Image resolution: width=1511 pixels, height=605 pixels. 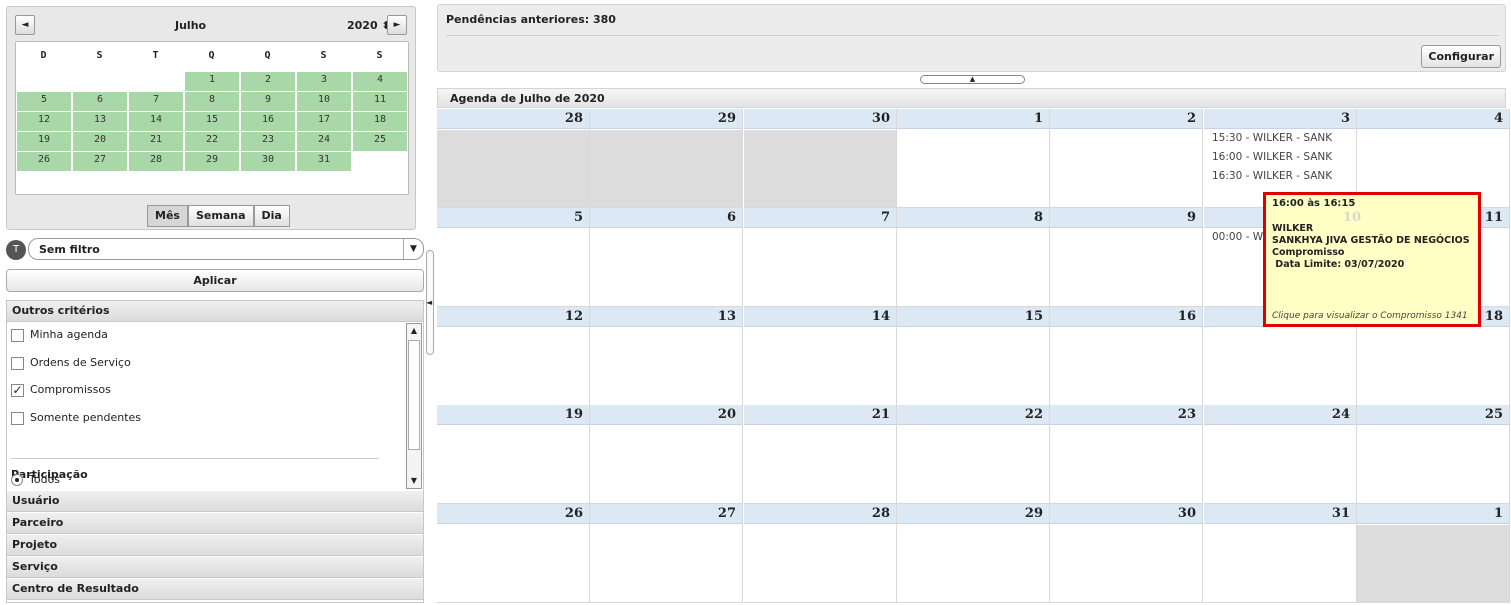 What do you see at coordinates (666, 356) in the screenshot?
I see `calendar-day-cell: 13` at bounding box center [666, 356].